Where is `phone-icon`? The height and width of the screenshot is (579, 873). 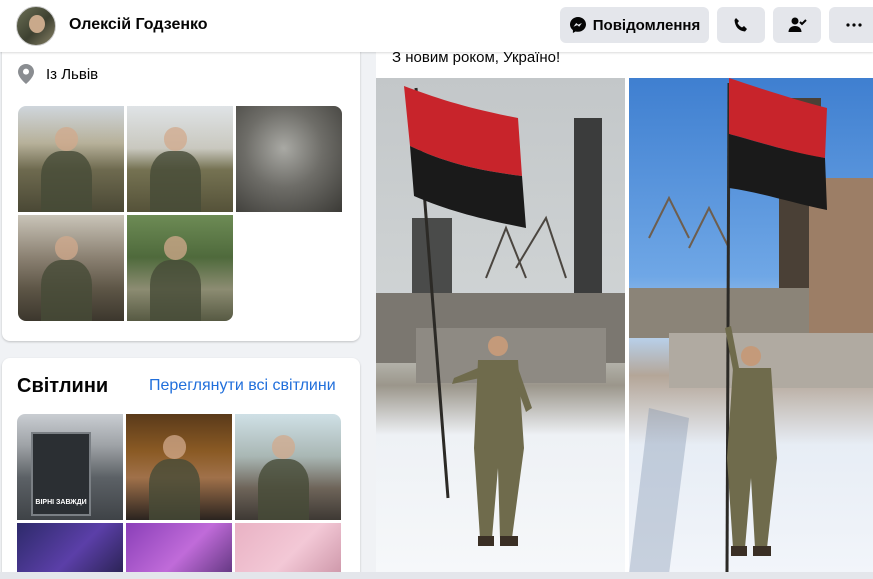
phone-icon is located at coordinates (741, 25).